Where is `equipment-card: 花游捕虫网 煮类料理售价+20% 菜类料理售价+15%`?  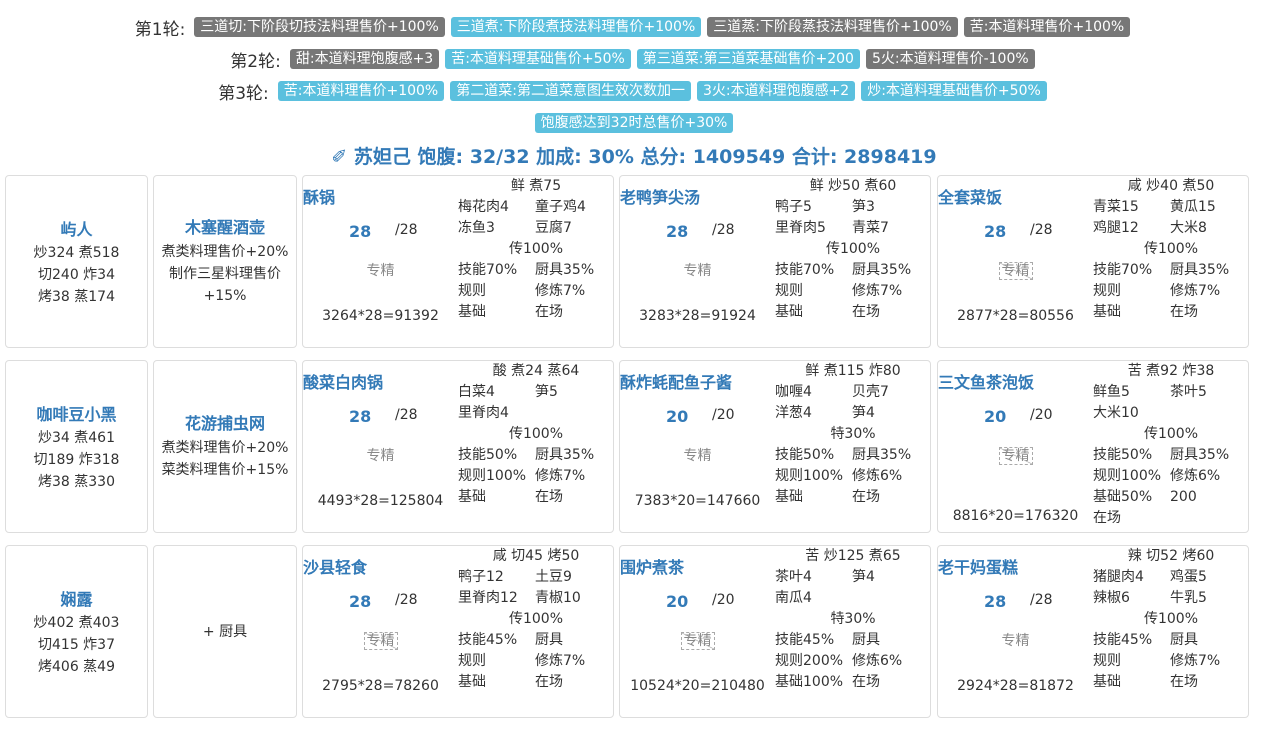 equipment-card: 花游捕虫网 煮类料理售价+20% 菜类料理售价+15% is located at coordinates (225, 446).